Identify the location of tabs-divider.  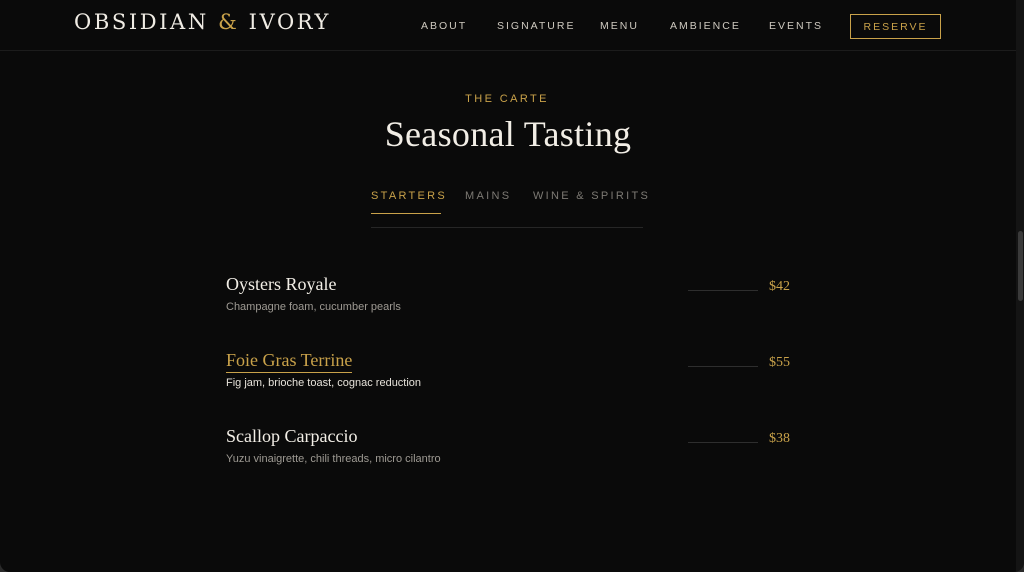
(507, 227).